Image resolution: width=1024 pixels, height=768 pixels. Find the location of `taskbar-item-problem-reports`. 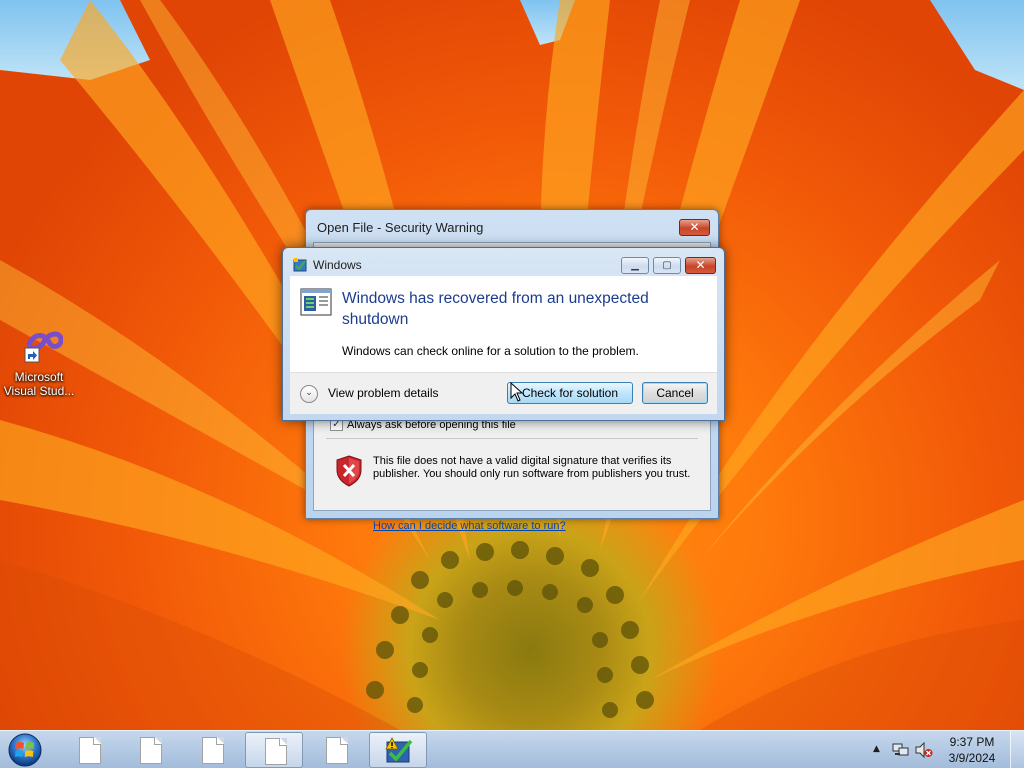

taskbar-item-problem-reports is located at coordinates (398, 750).